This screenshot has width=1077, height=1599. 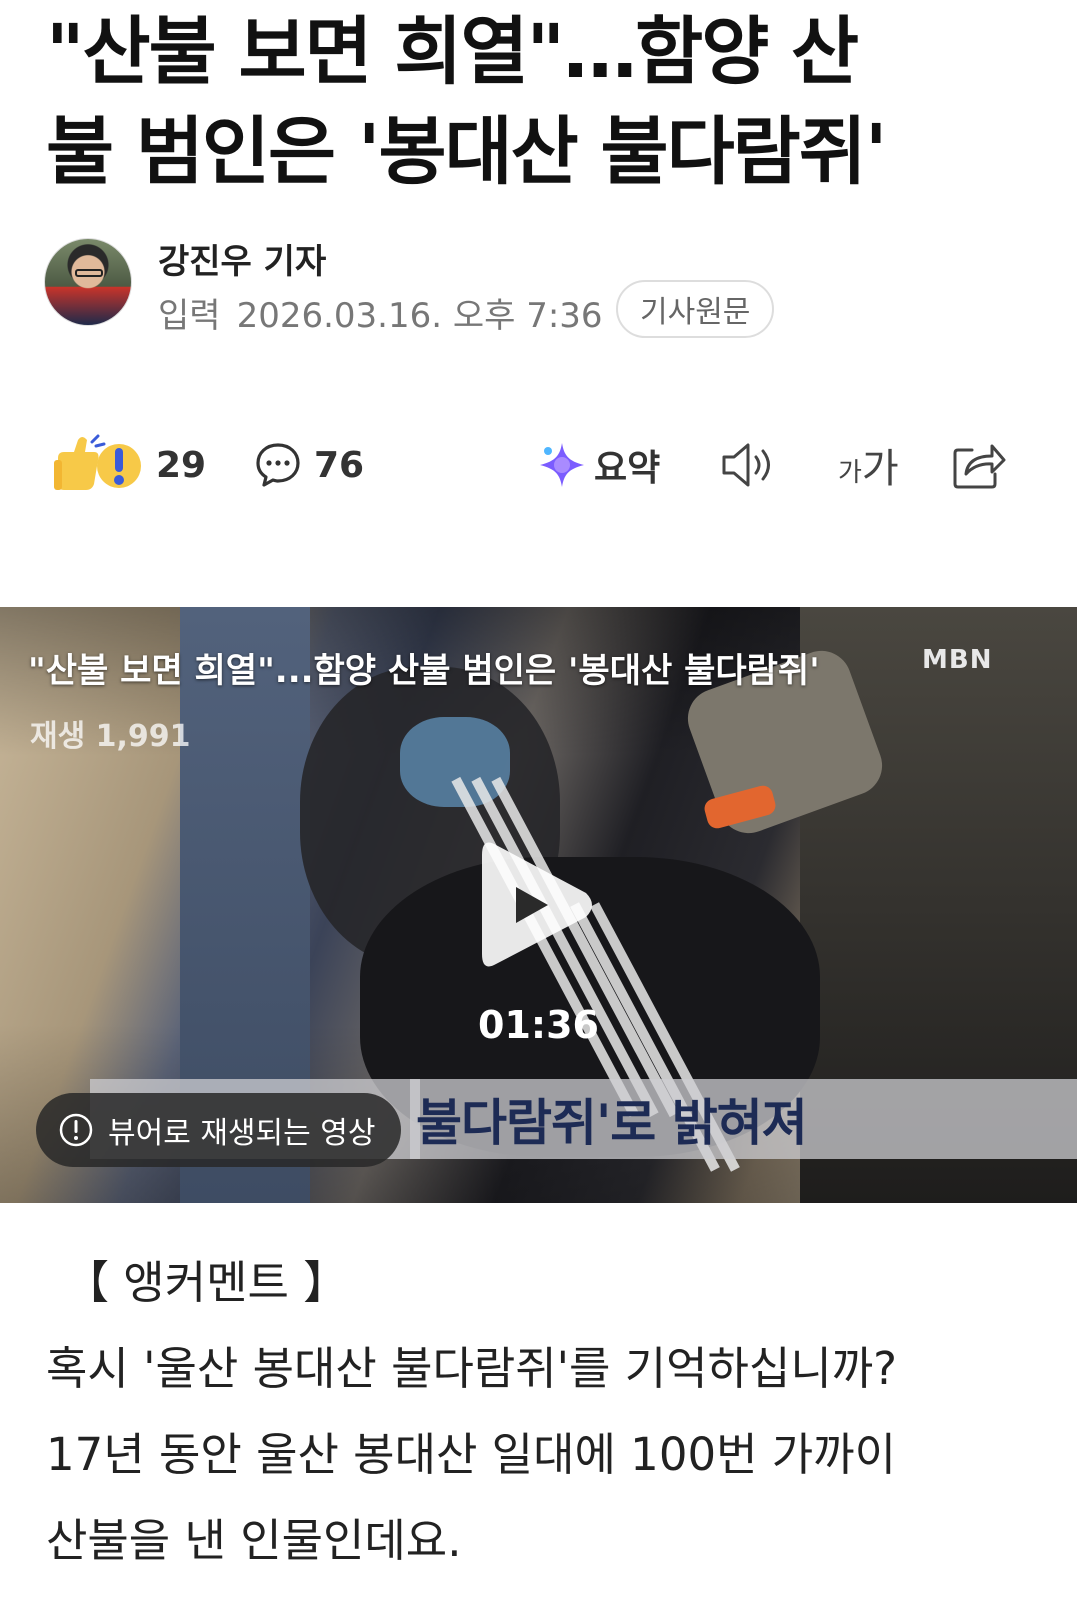 I want to click on reaction-icon, so click(x=97, y=462).